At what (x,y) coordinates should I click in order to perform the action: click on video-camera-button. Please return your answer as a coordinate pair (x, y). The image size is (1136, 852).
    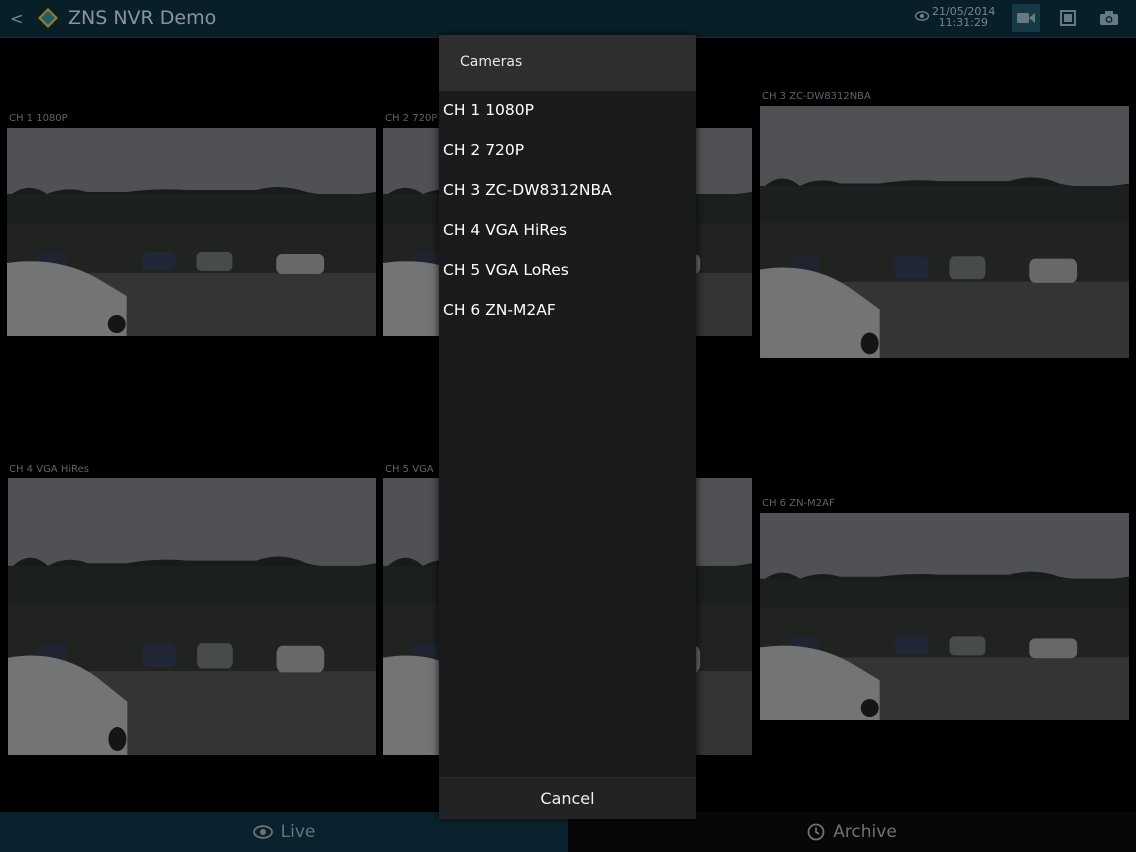
    Looking at the image, I should click on (1026, 18).